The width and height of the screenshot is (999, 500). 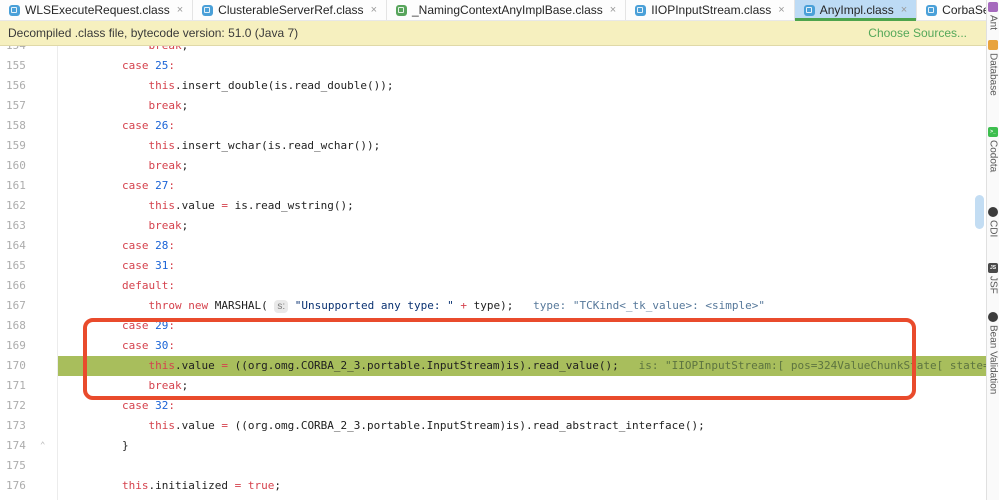 What do you see at coordinates (993, 7) in the screenshot?
I see `ant-icon` at bounding box center [993, 7].